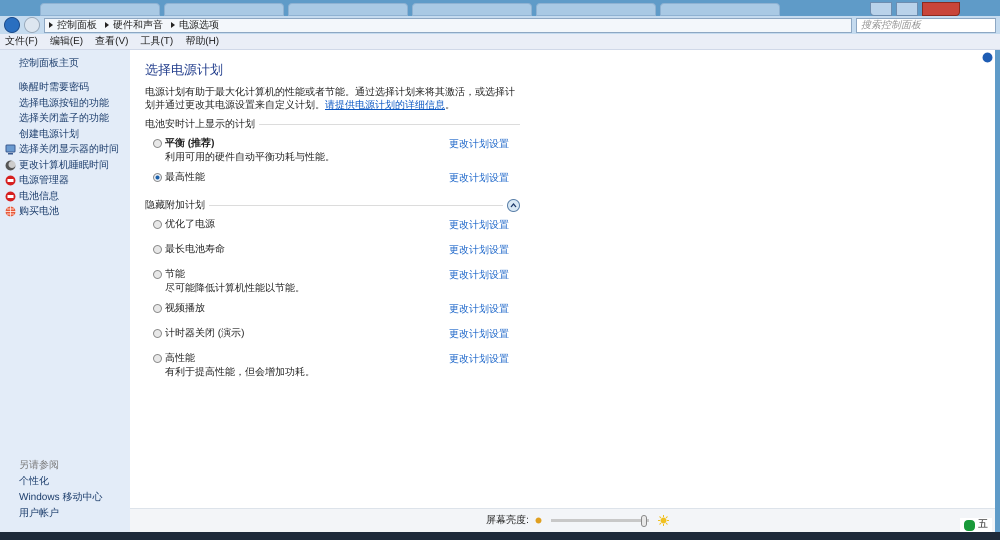 This screenshot has width=1000, height=540. I want to click on sidebar-link: 唤醒时需要密码, so click(54, 88).